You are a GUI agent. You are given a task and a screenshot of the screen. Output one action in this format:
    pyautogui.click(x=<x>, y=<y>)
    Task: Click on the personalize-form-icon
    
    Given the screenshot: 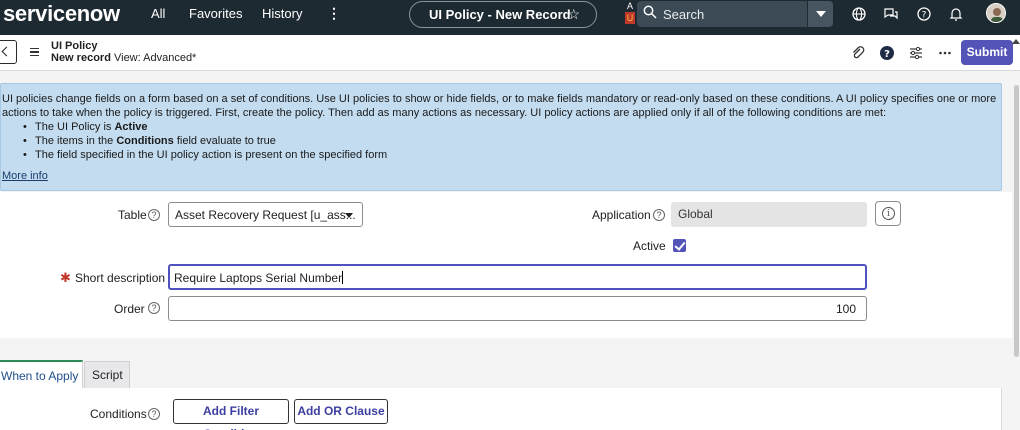 What is the action you would take?
    pyautogui.click(x=916, y=53)
    